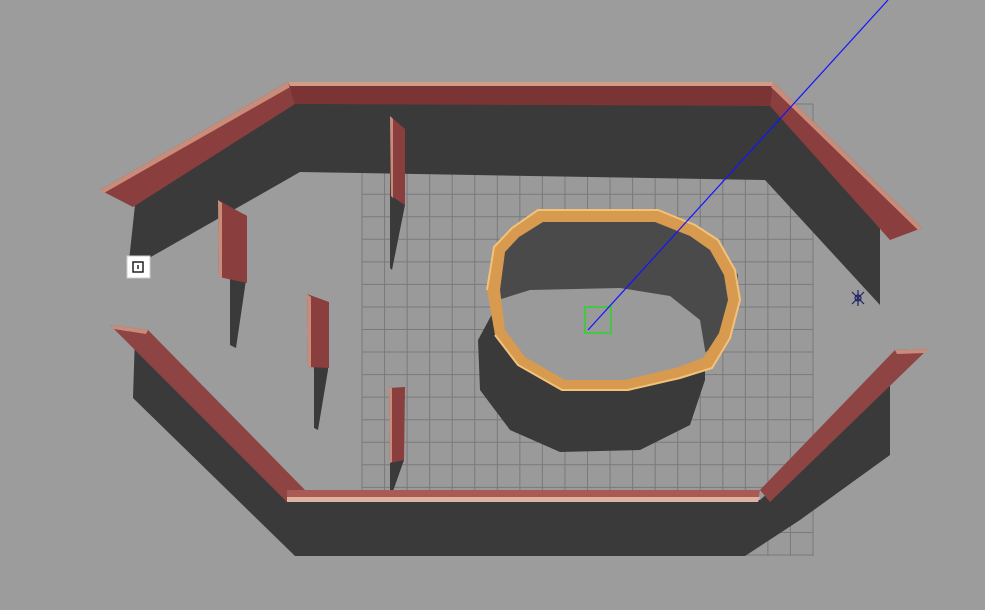 This screenshot has height=610, width=985. I want to click on partition-2-edge, so click(309, 330).